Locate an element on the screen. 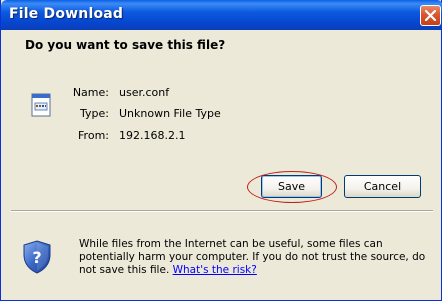 This screenshot has width=442, height=301. name-label: Name: is located at coordinates (90, 92).